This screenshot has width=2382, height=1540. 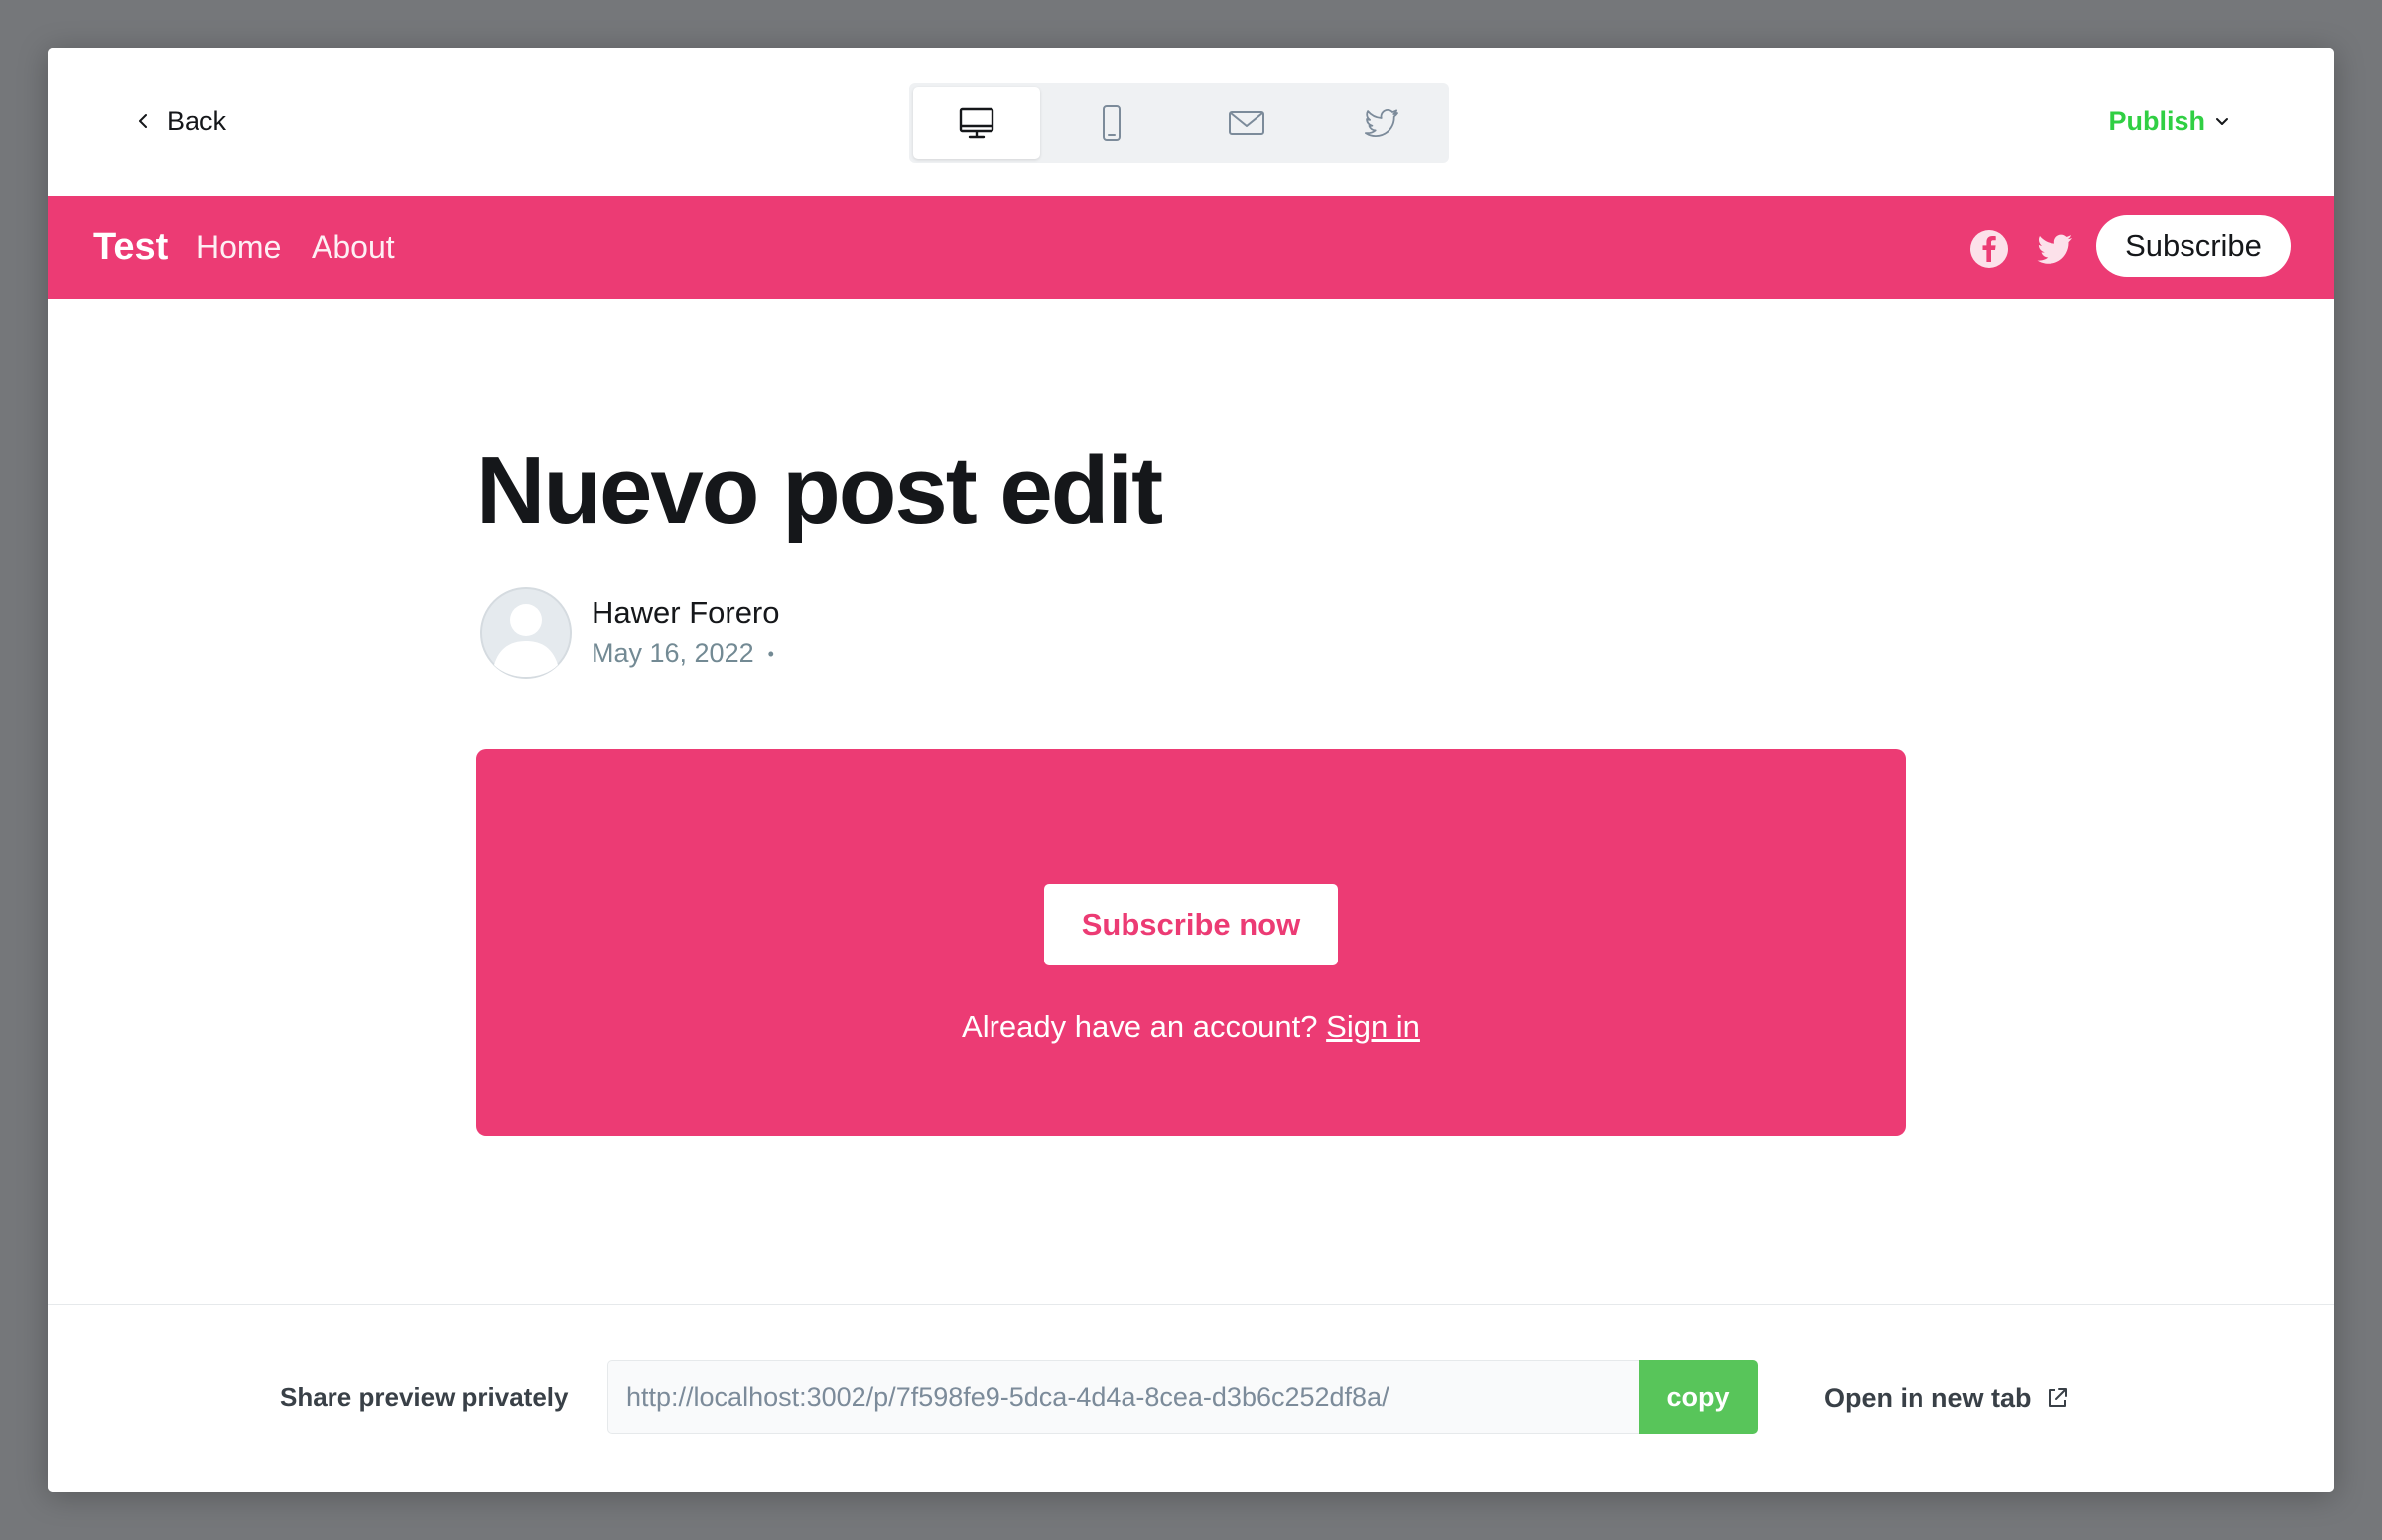 What do you see at coordinates (1140, 1026) in the screenshot?
I see `signin-prompt-text: Already have an account?` at bounding box center [1140, 1026].